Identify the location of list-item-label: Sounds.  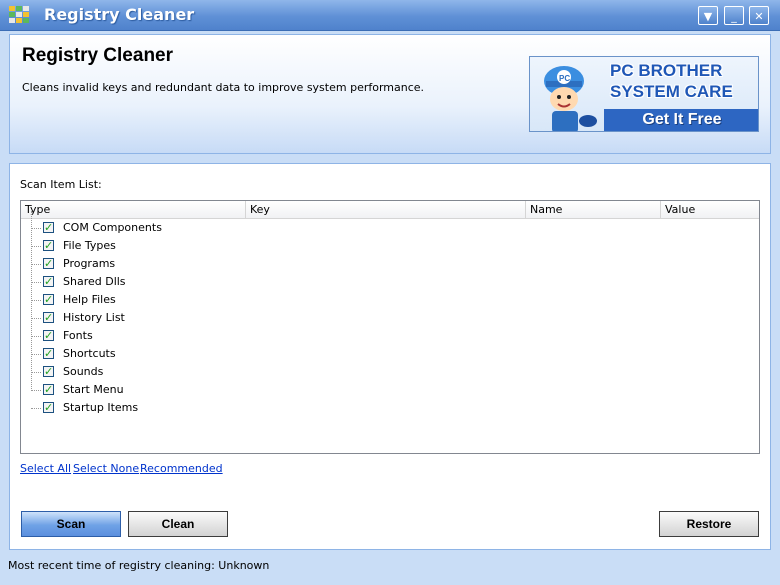
(83, 371).